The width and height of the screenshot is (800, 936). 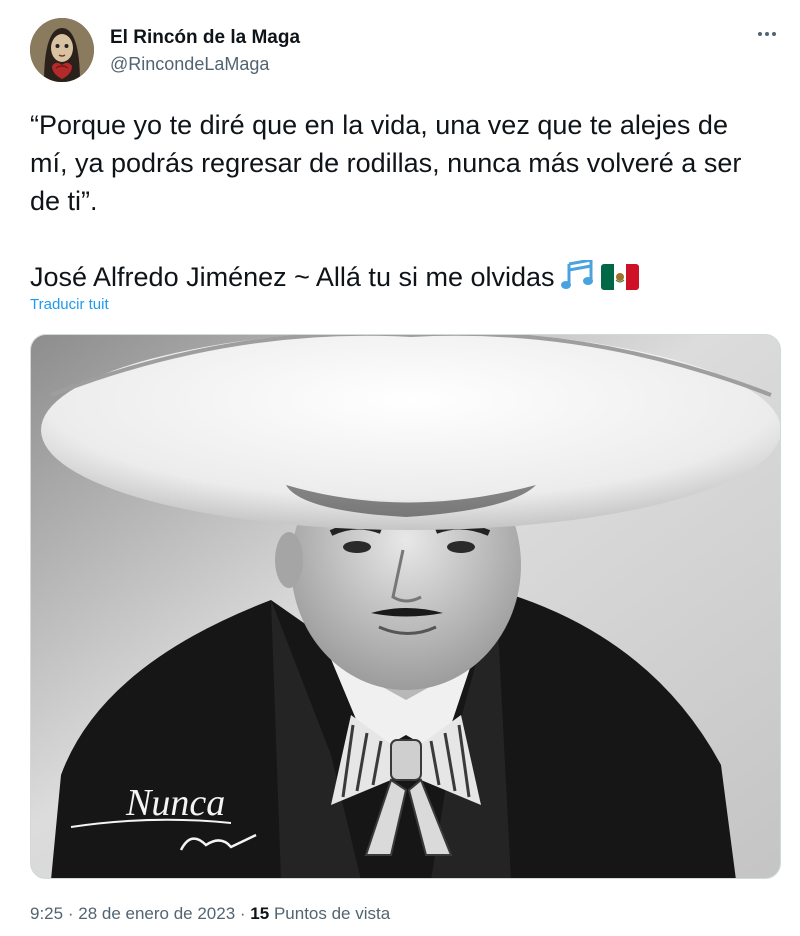 I want to click on tweet-time: 9:25, so click(x=46, y=913).